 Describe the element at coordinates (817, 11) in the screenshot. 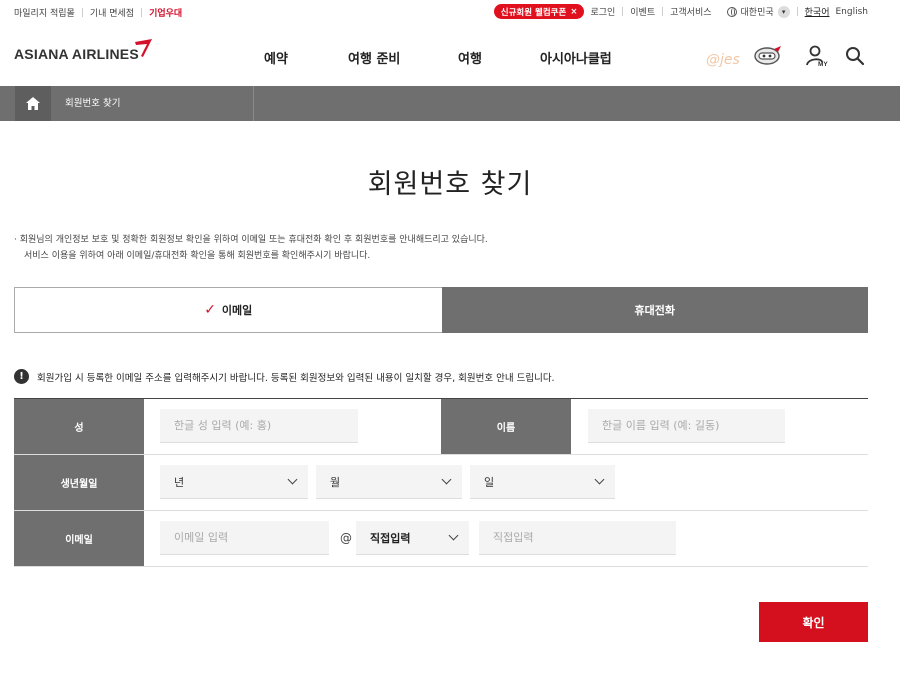

I see `lang-korean-link: 한국어` at that location.